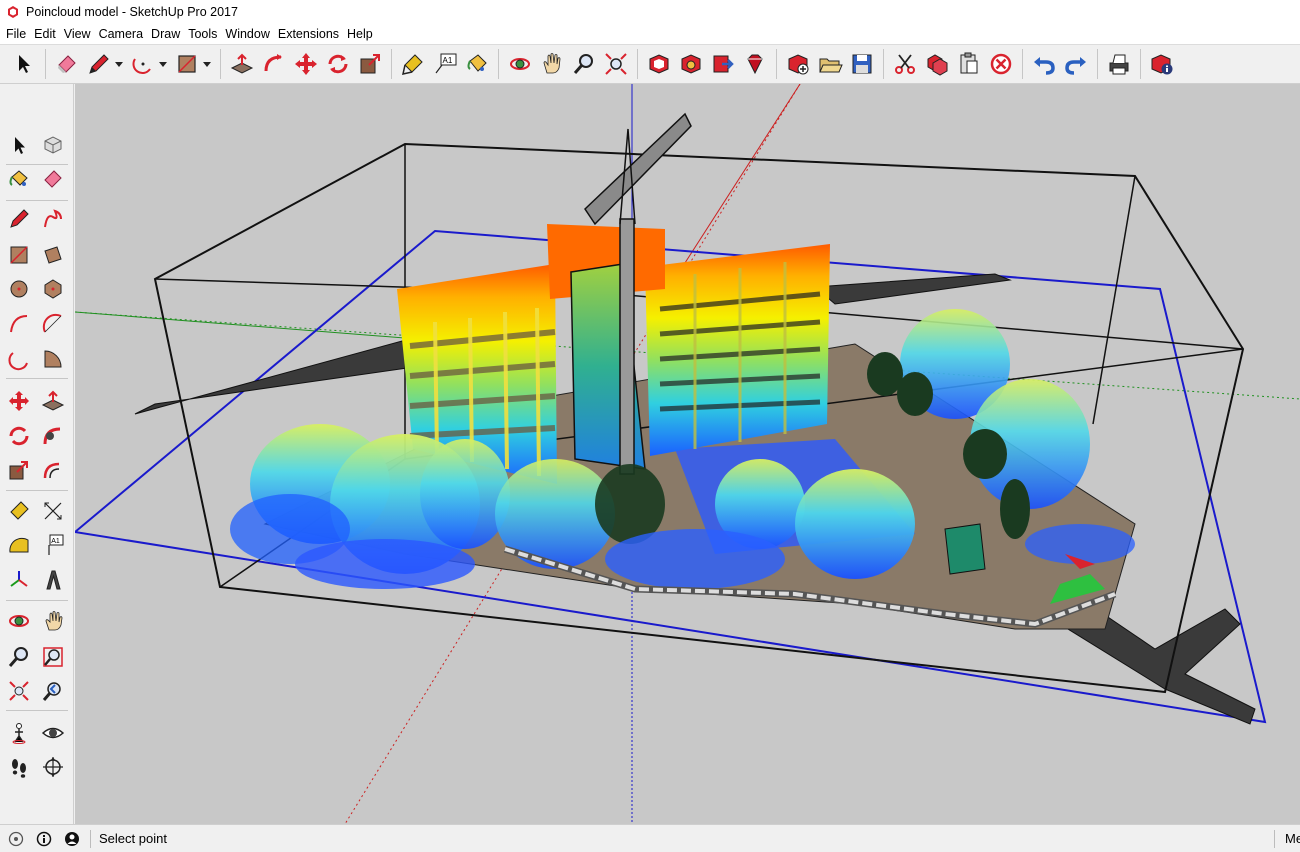  I want to click on save-file-button, so click(862, 64).